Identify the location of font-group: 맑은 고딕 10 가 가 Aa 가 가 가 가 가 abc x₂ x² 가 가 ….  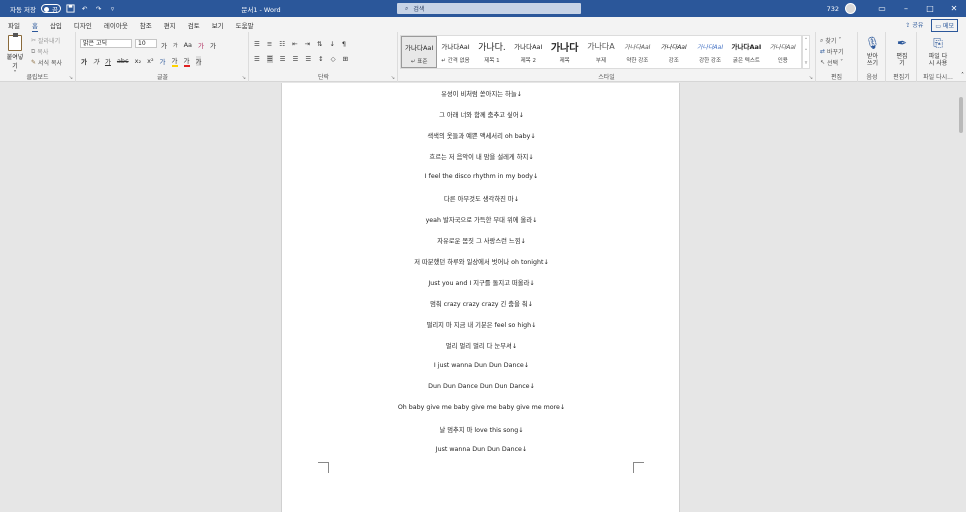
(163, 57).